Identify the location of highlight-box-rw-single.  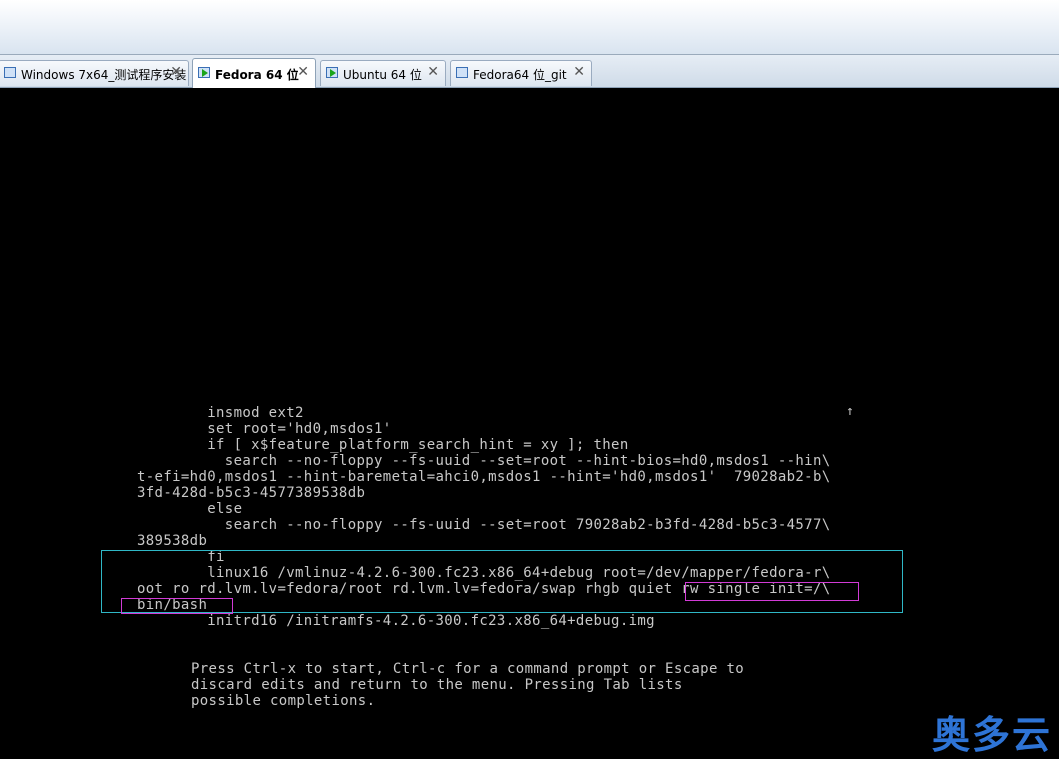
(772, 591).